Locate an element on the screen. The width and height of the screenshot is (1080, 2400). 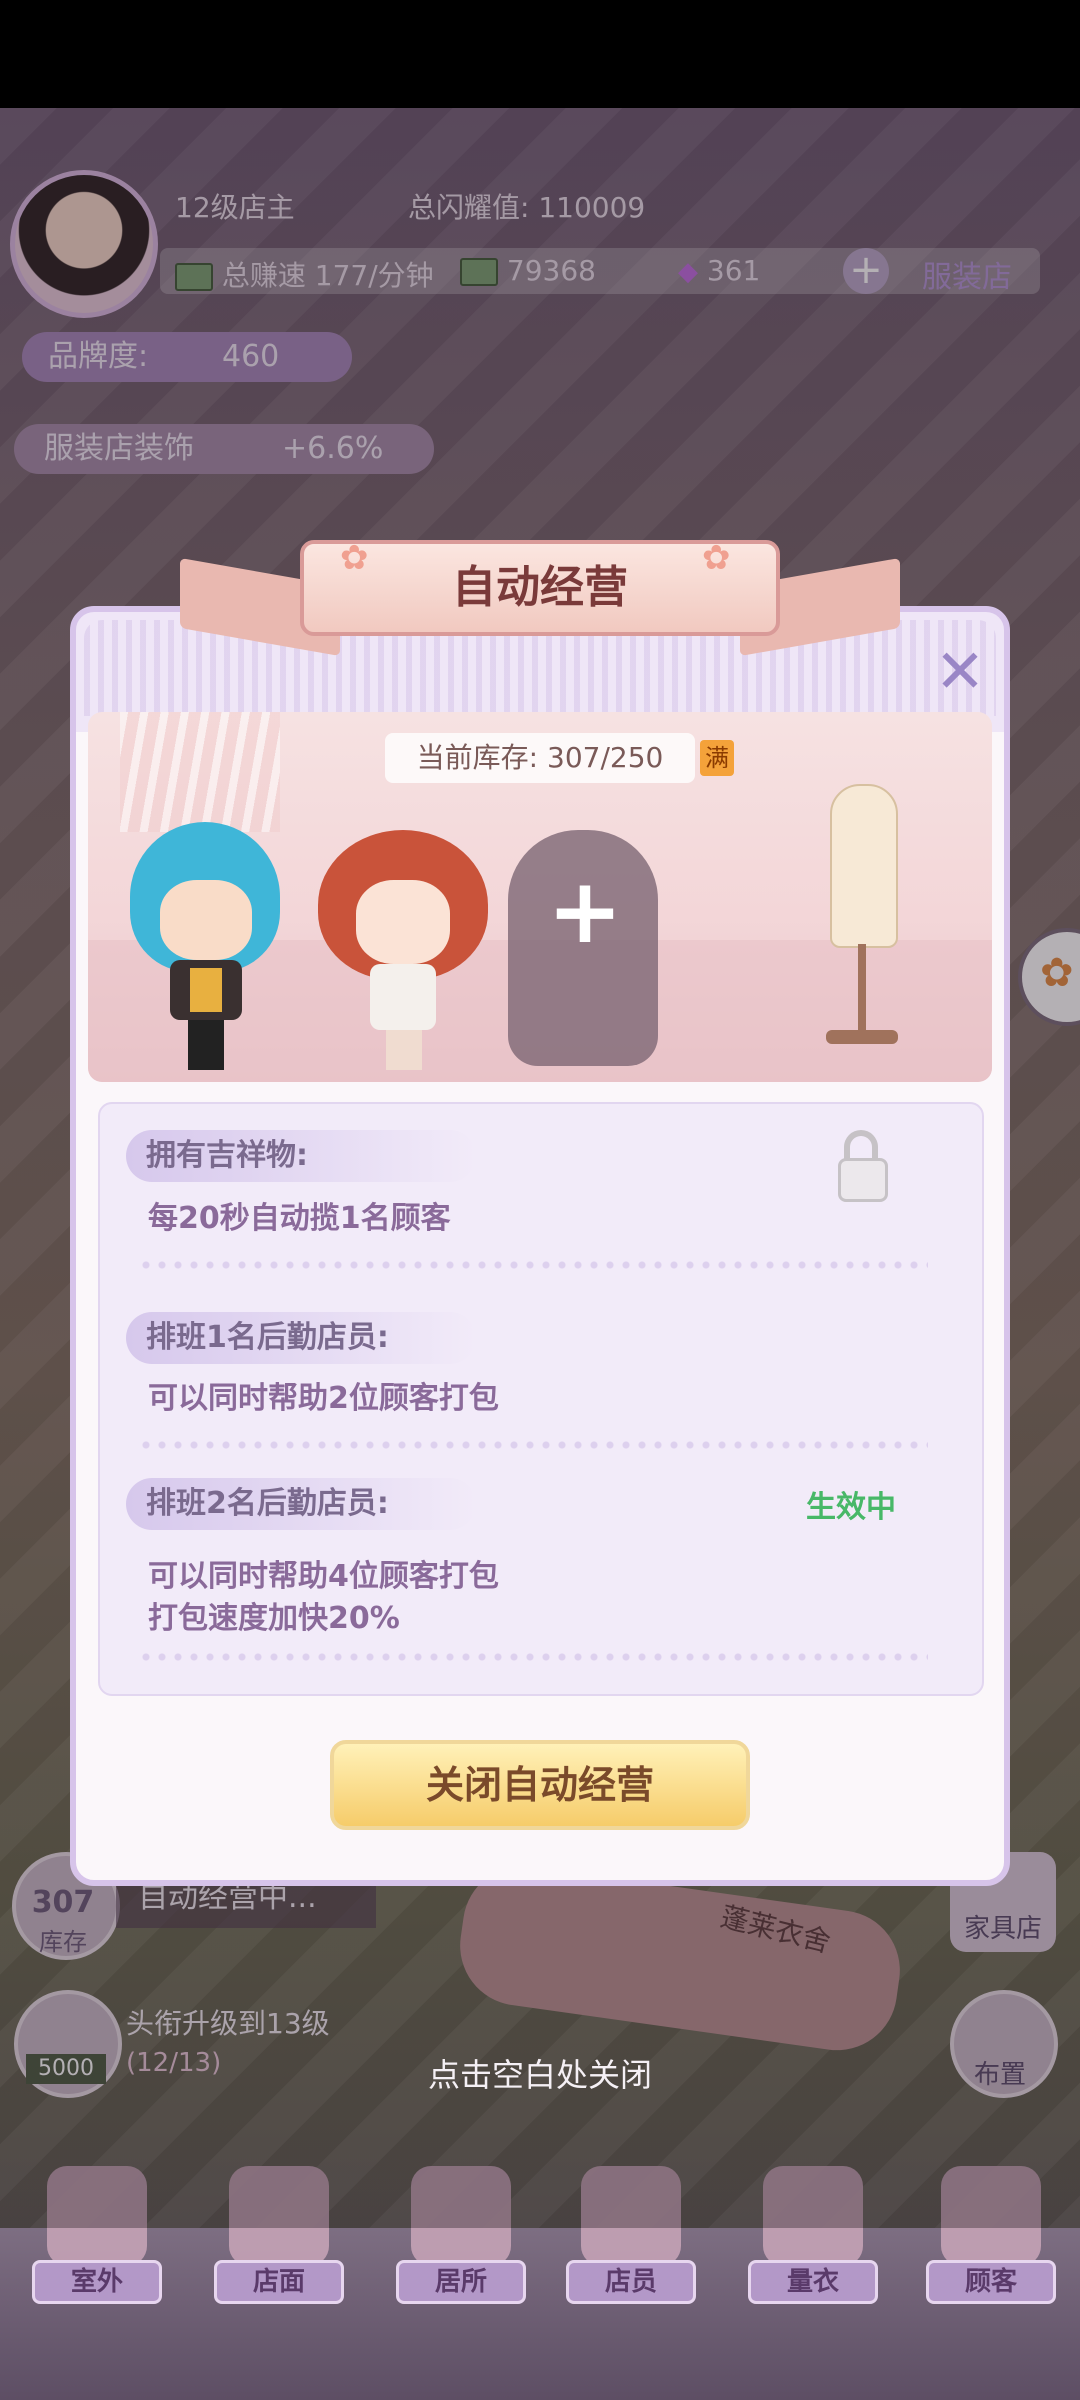
mannequin-dress is located at coordinates (864, 866).